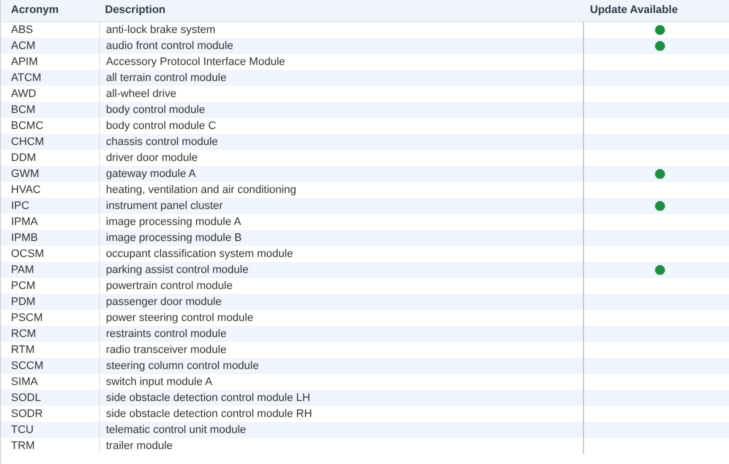 Image resolution: width=729 pixels, height=464 pixels. What do you see at coordinates (24, 222) in the screenshot?
I see `acronym-cell-text: IPMA` at bounding box center [24, 222].